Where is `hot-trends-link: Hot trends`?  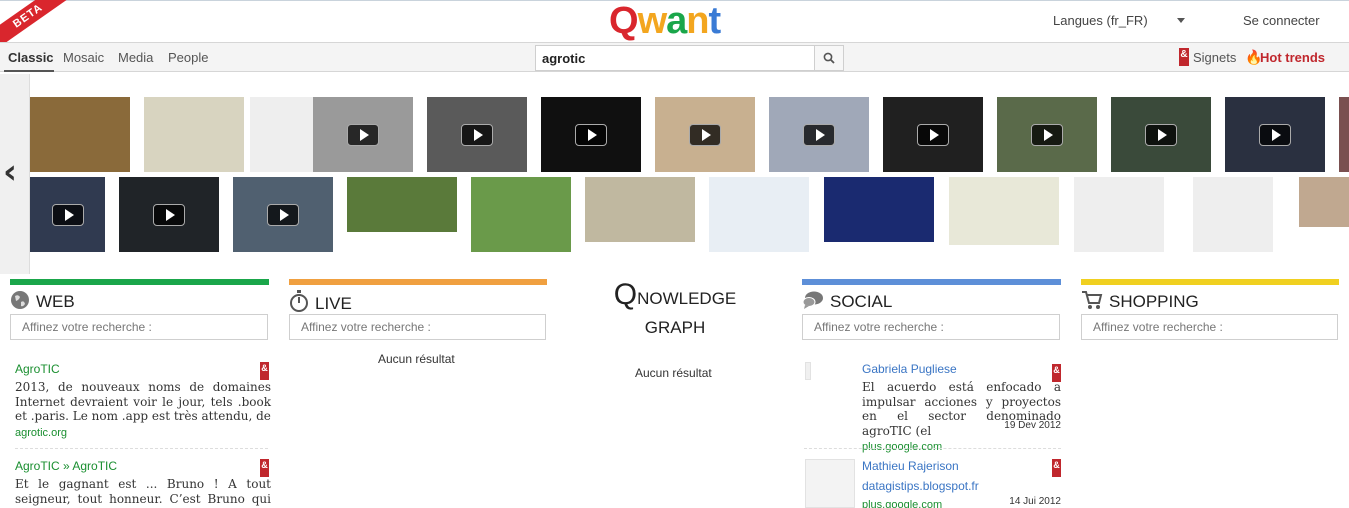
hot-trends-link: Hot trends is located at coordinates (1292, 57).